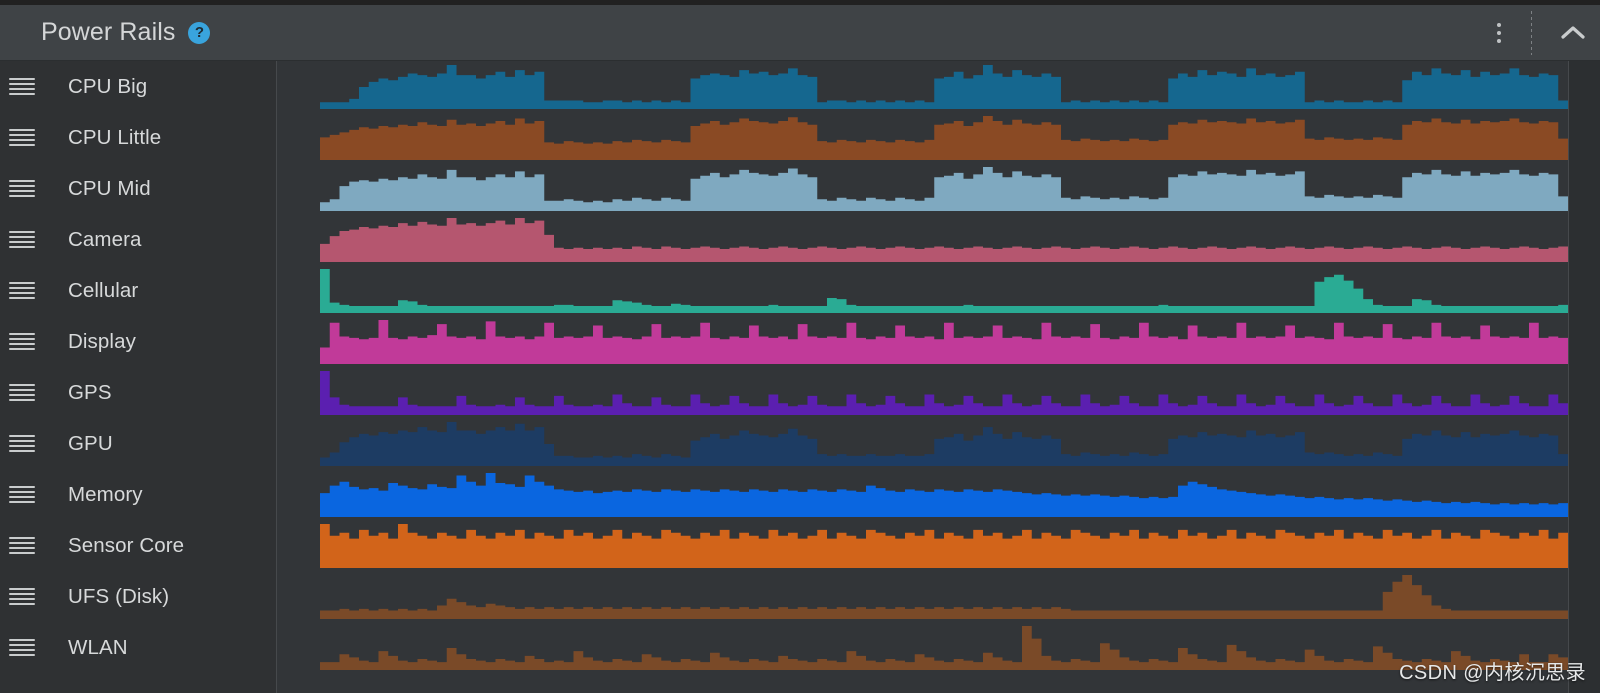  What do you see at coordinates (138, 443) in the screenshot?
I see `track-label-row: GPU` at bounding box center [138, 443].